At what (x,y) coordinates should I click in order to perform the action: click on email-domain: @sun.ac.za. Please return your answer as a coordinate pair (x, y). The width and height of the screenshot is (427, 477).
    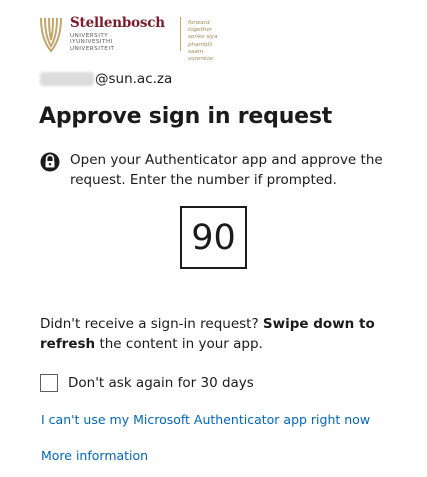
    Looking at the image, I should click on (134, 79).